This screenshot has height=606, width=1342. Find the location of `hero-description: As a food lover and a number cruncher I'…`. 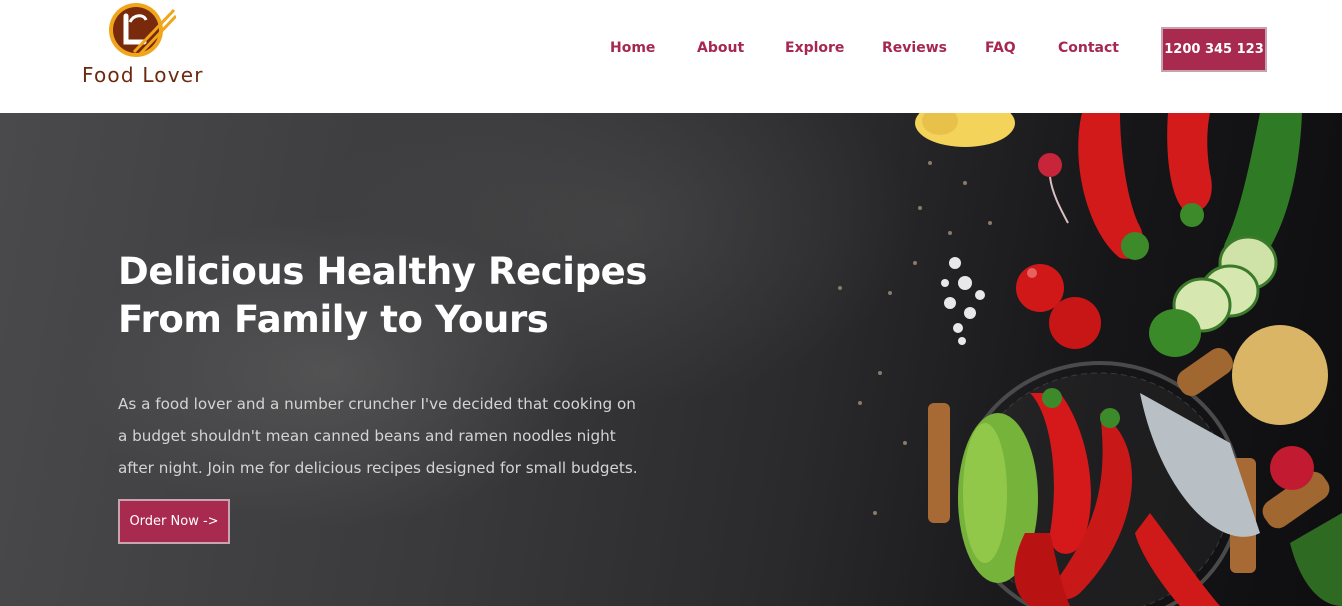

hero-description: As a food lover and a number cruncher I'… is located at coordinates (408, 436).